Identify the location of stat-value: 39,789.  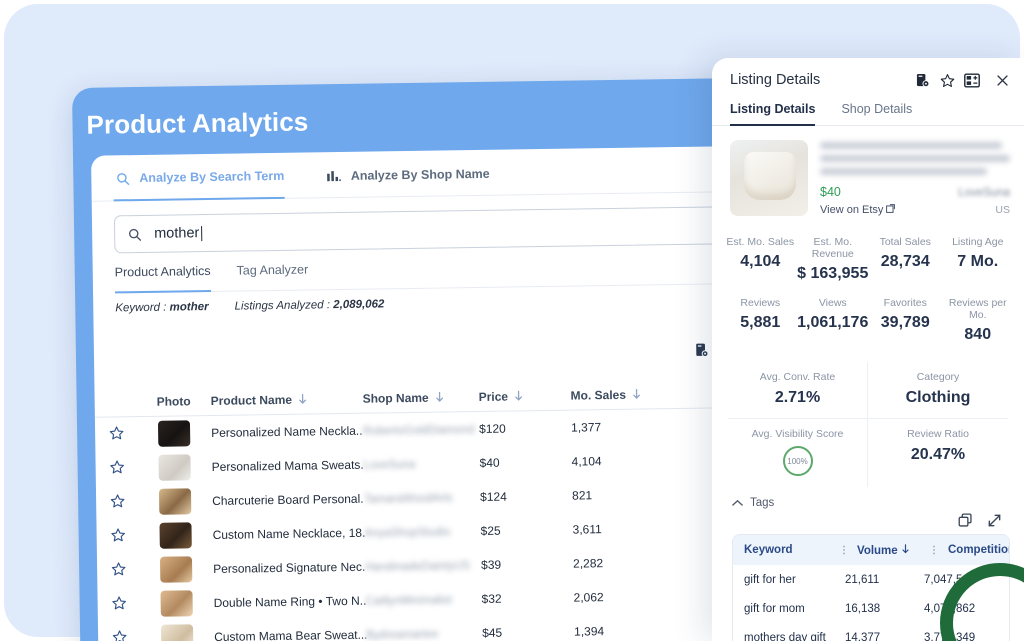
(905, 322).